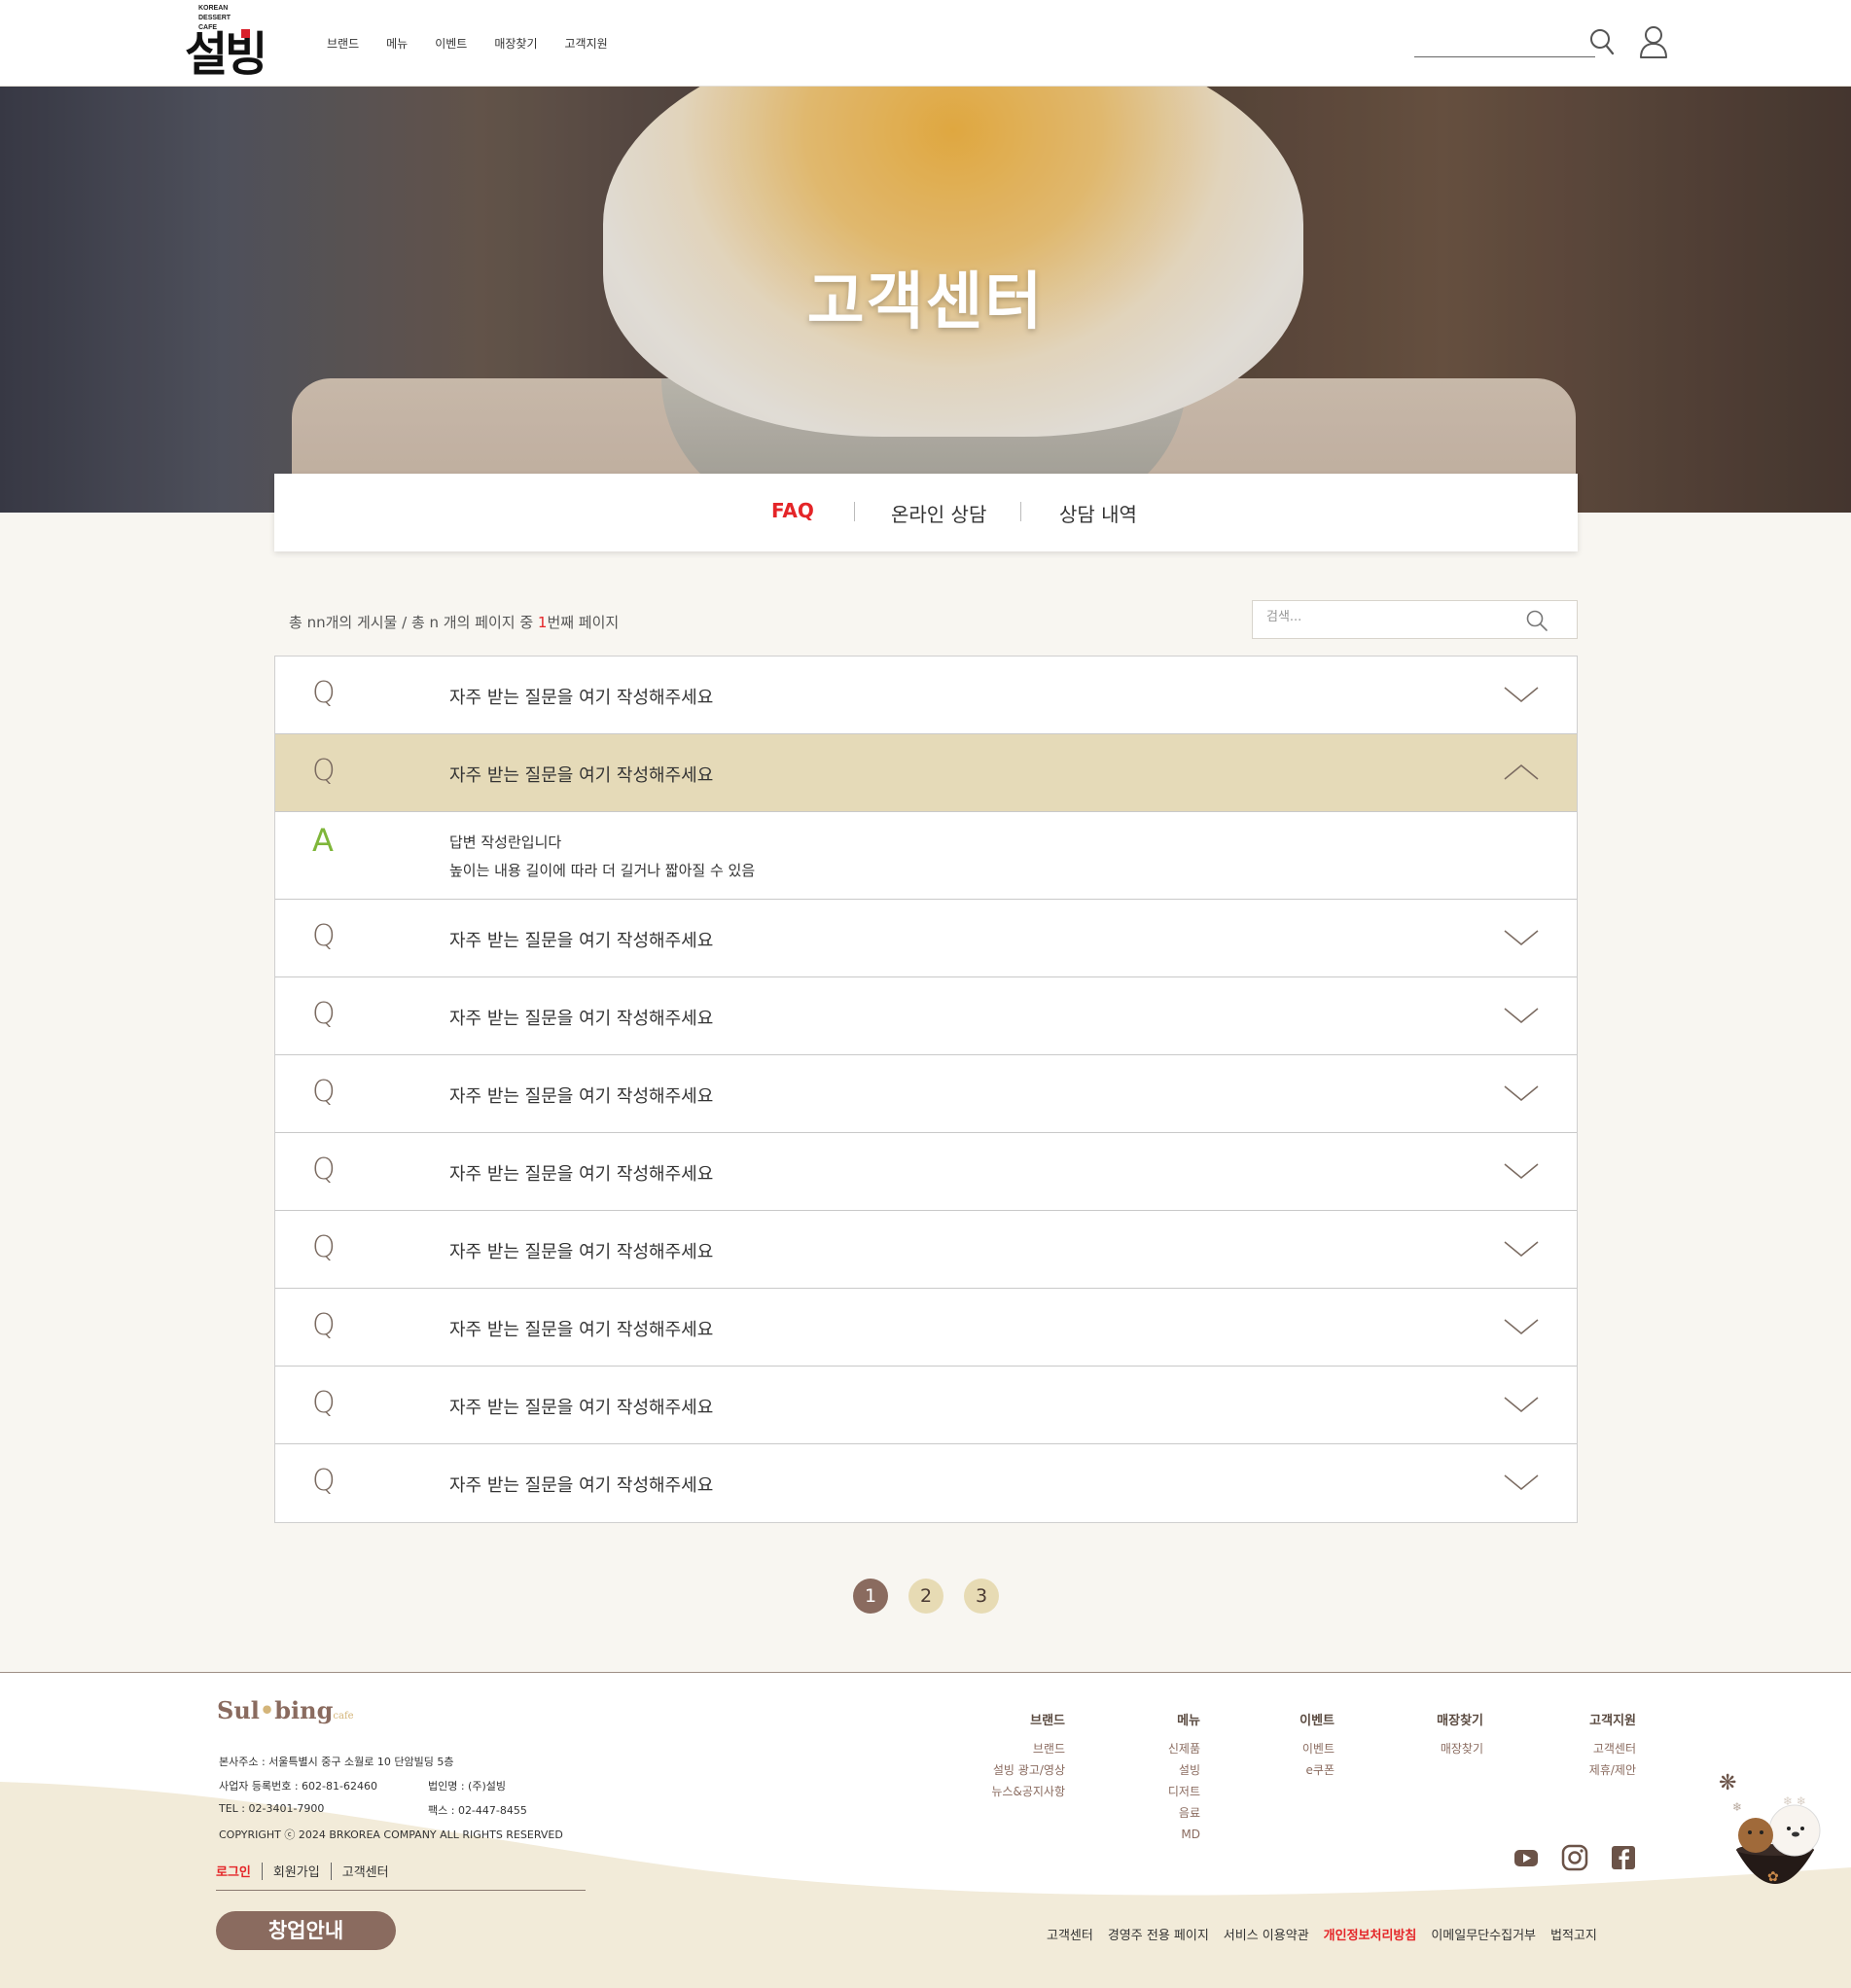 Image resolution: width=1851 pixels, height=1988 pixels. Describe the element at coordinates (1184, 1748) in the screenshot. I see `footer-link: 신제품` at that location.